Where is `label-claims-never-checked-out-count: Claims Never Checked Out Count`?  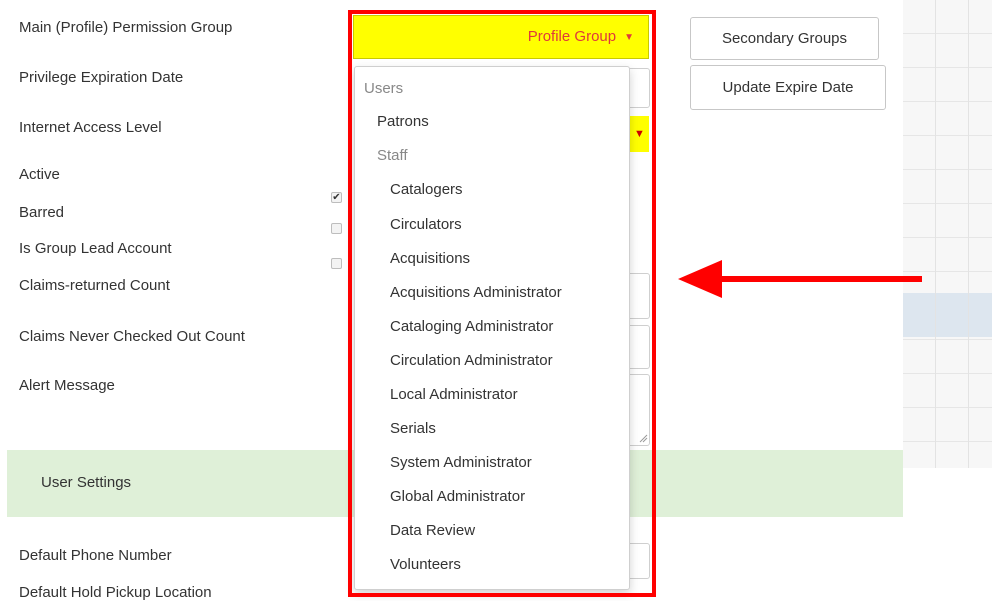 label-claims-never-checked-out-count: Claims Never Checked Out Count is located at coordinates (132, 336).